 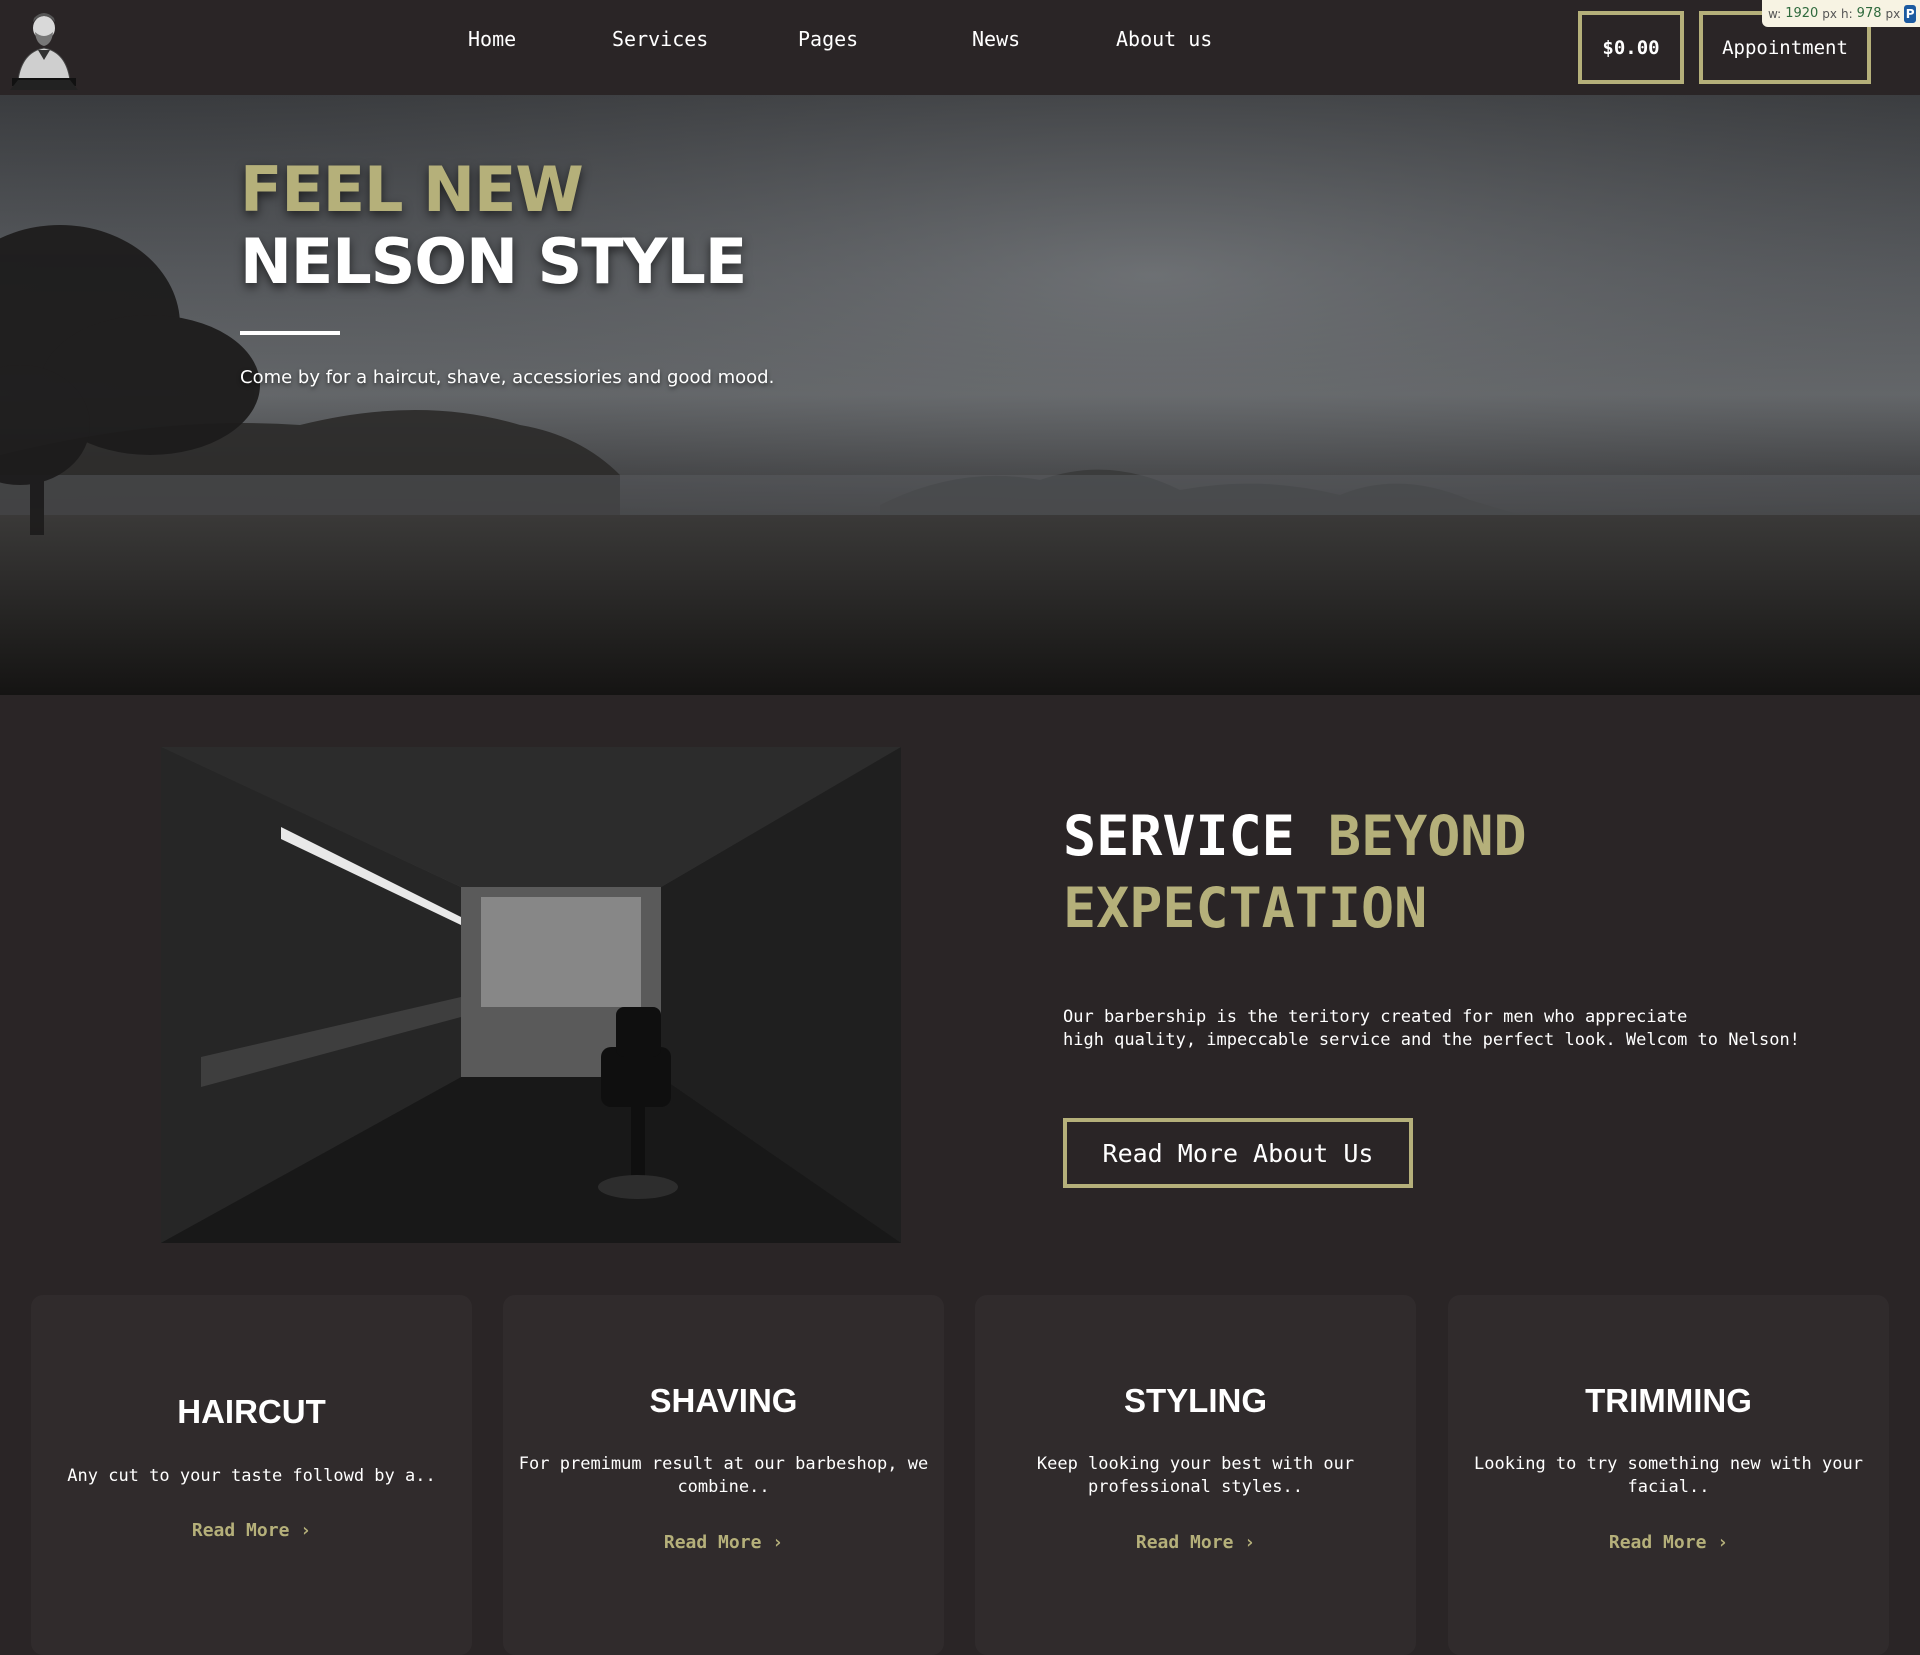 I want to click on nav-home: Home, so click(x=492, y=39).